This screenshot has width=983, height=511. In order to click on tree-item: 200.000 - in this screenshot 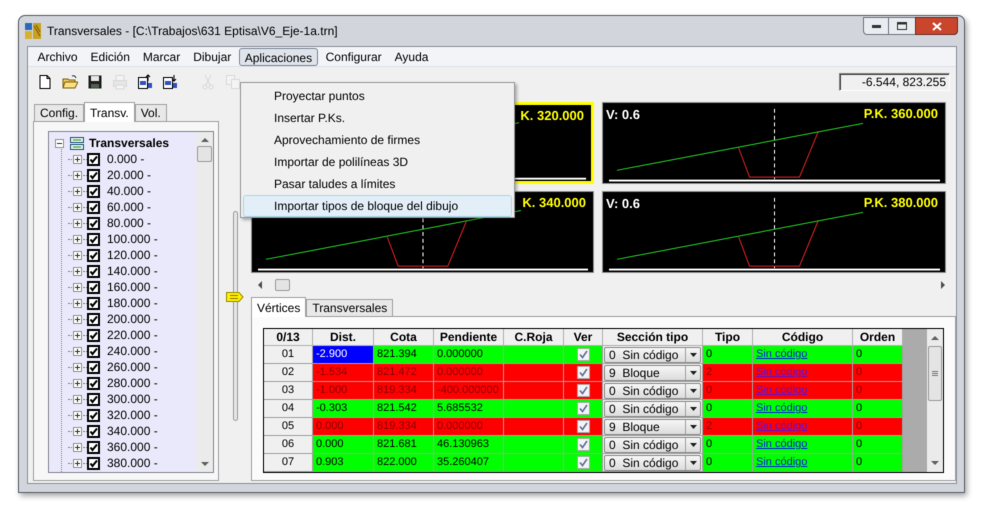, I will do `click(132, 319)`.